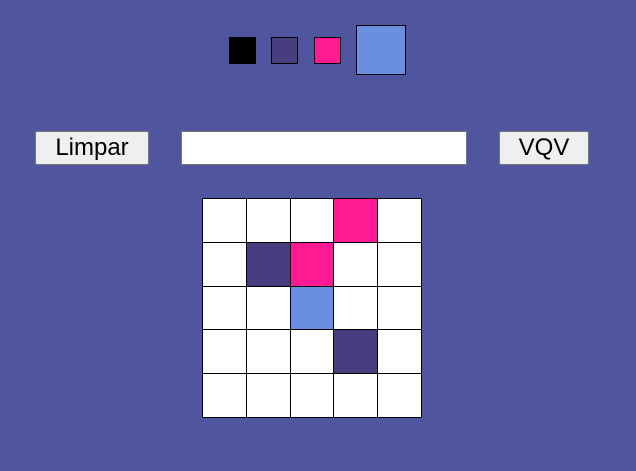  I want to click on clear-board-button: Limpar, so click(92, 148).